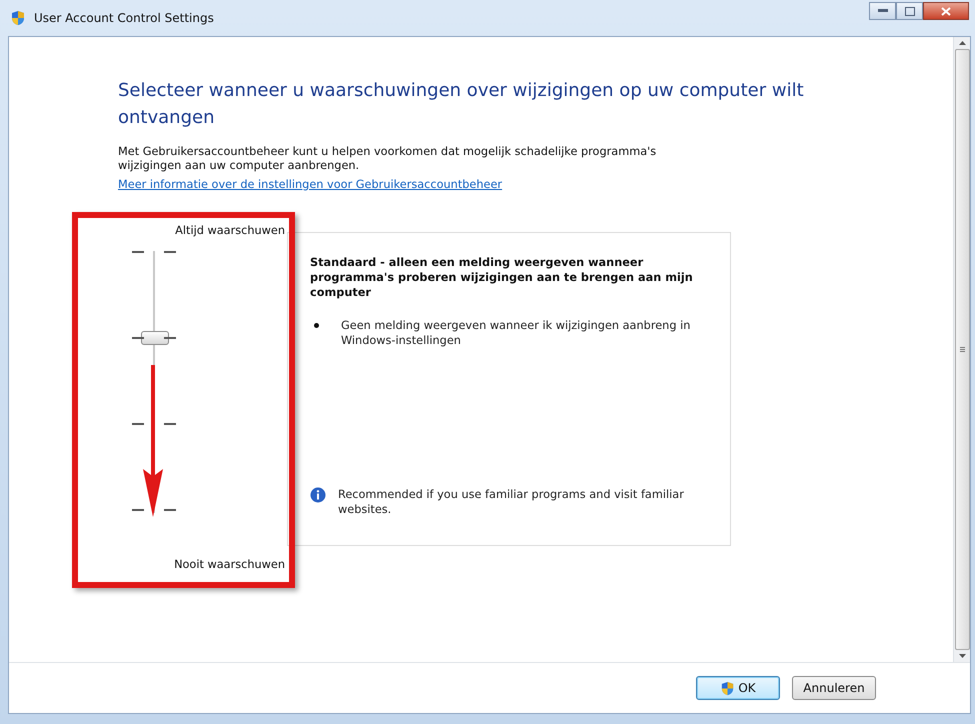 The height and width of the screenshot is (724, 975). What do you see at coordinates (316, 325) in the screenshot?
I see `bullet-icon` at bounding box center [316, 325].